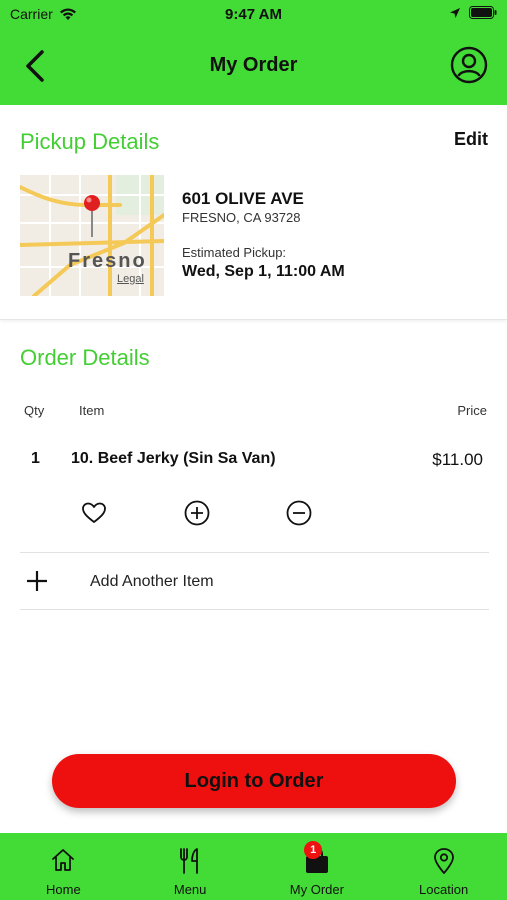 This screenshot has height=900, width=507. Describe the element at coordinates (443, 861) in the screenshot. I see `location-pin-icon` at that location.